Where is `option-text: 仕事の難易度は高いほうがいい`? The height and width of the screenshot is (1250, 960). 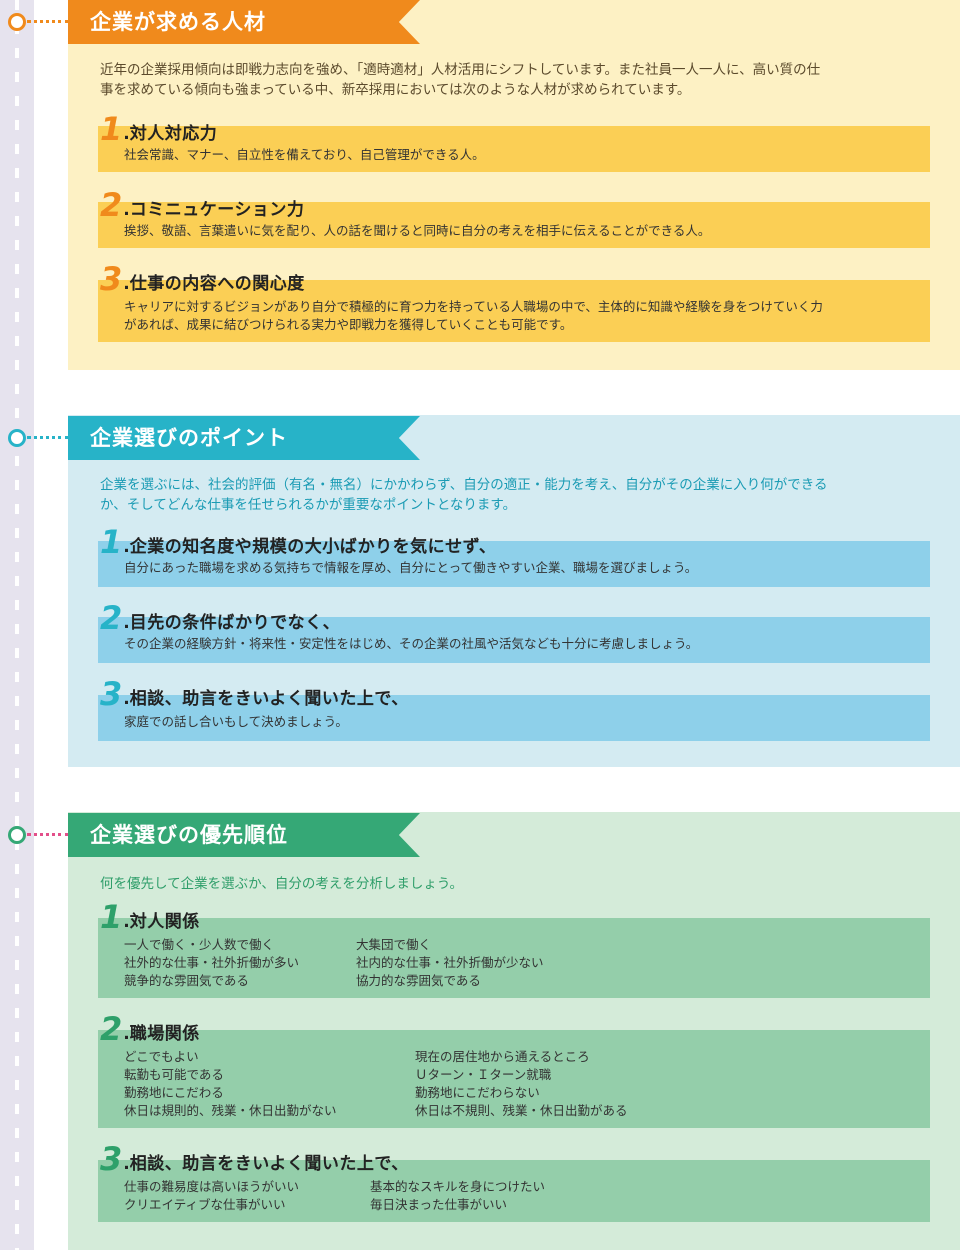
option-text: 仕事の難易度は高いほうがいい is located at coordinates (212, 1186).